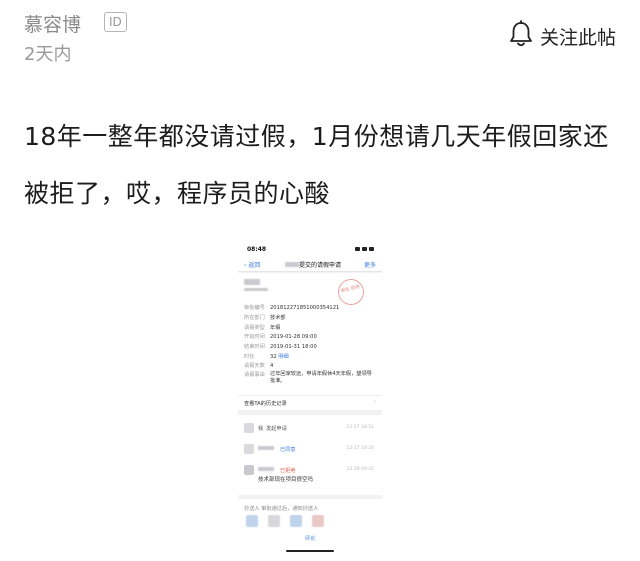  I want to click on detail-row: 审批编号 201812271851000354121, so click(292, 308).